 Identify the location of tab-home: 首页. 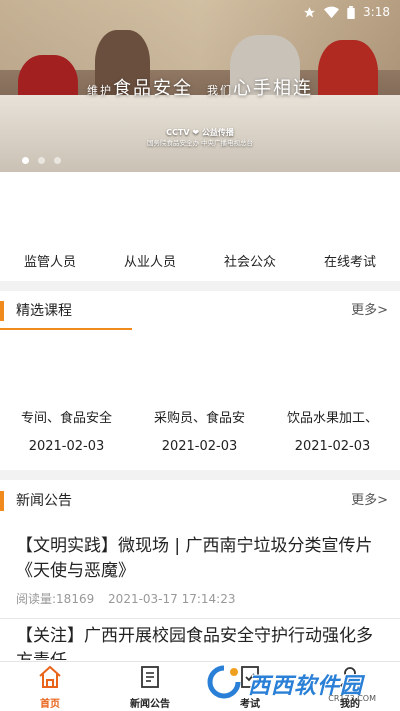
(50, 686).